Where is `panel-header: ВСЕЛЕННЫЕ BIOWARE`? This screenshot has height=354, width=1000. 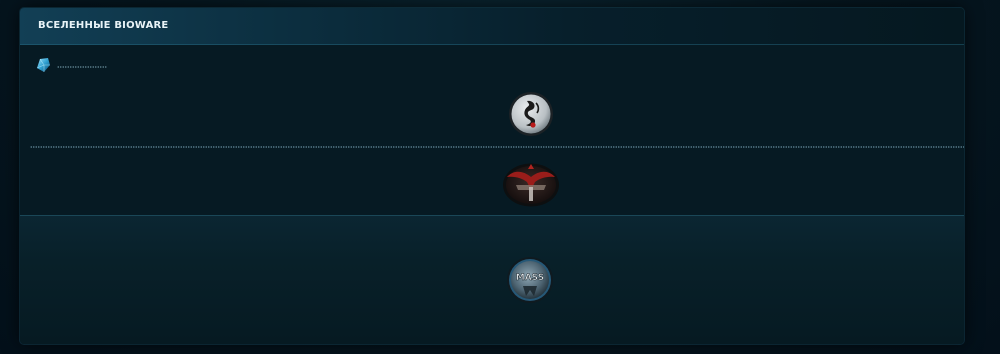
panel-header: ВСЕЛЕННЫЕ BIOWARE is located at coordinates (492, 26).